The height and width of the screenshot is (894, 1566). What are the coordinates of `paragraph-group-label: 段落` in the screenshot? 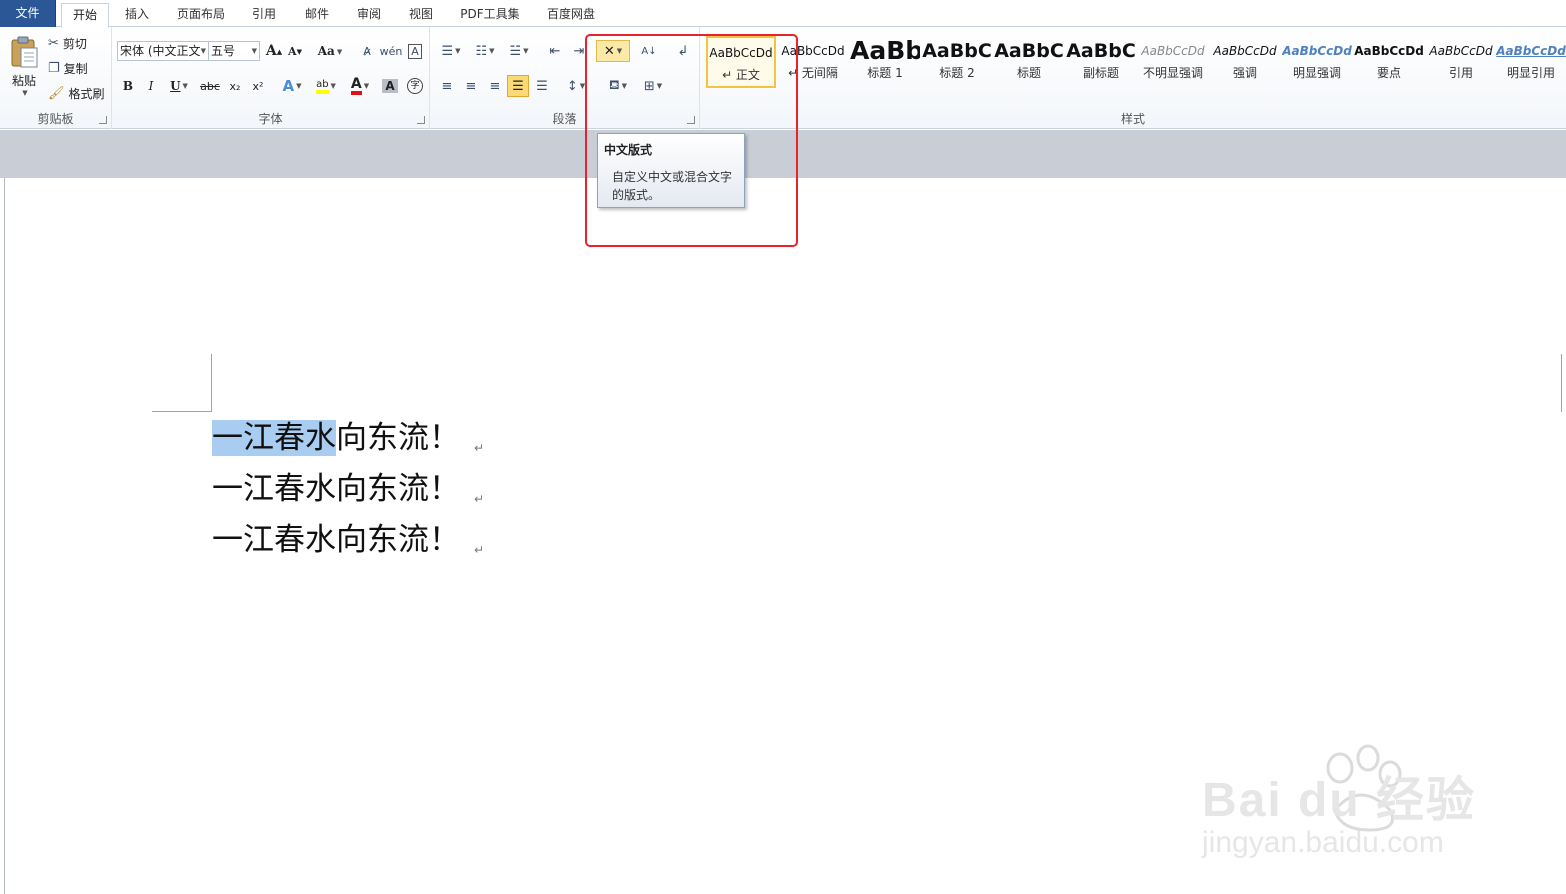 It's located at (564, 119).